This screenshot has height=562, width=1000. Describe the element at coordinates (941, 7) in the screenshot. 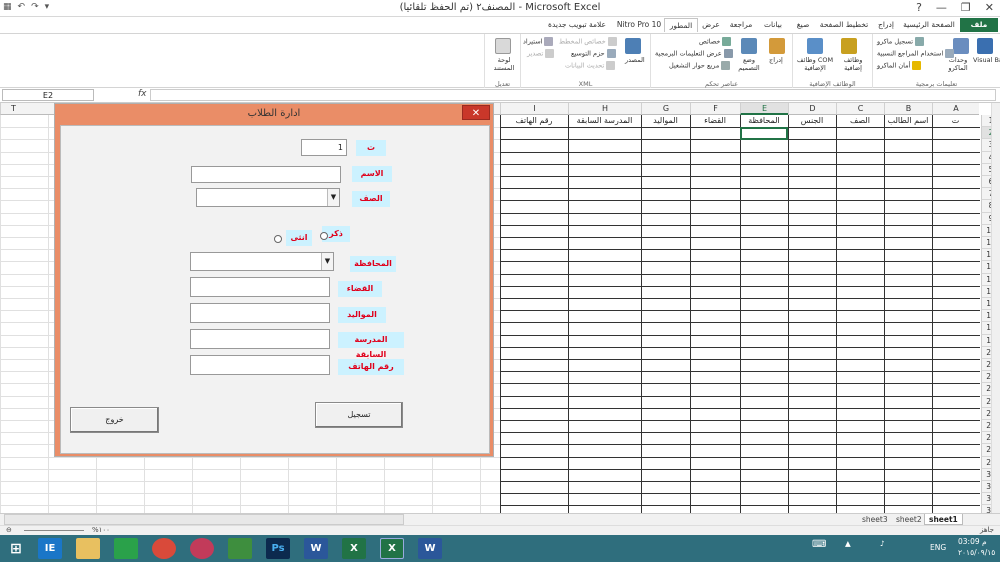

I see `minimize-button: —` at that location.